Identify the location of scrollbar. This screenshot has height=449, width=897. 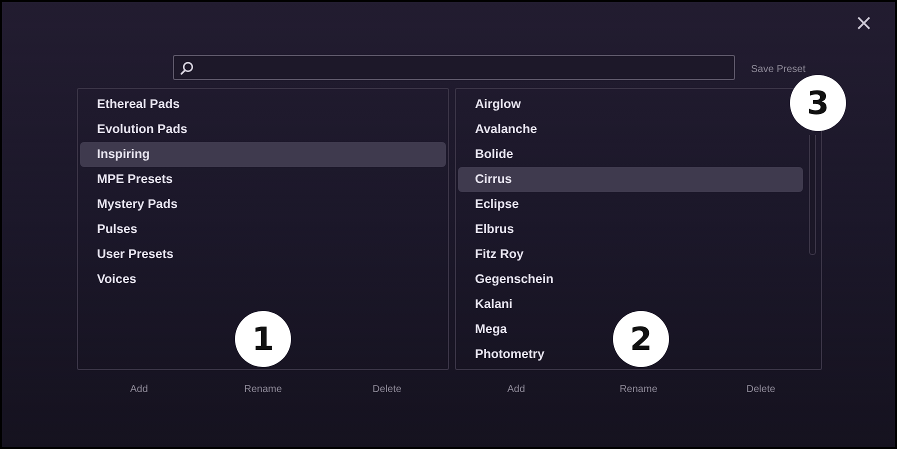
(812, 195).